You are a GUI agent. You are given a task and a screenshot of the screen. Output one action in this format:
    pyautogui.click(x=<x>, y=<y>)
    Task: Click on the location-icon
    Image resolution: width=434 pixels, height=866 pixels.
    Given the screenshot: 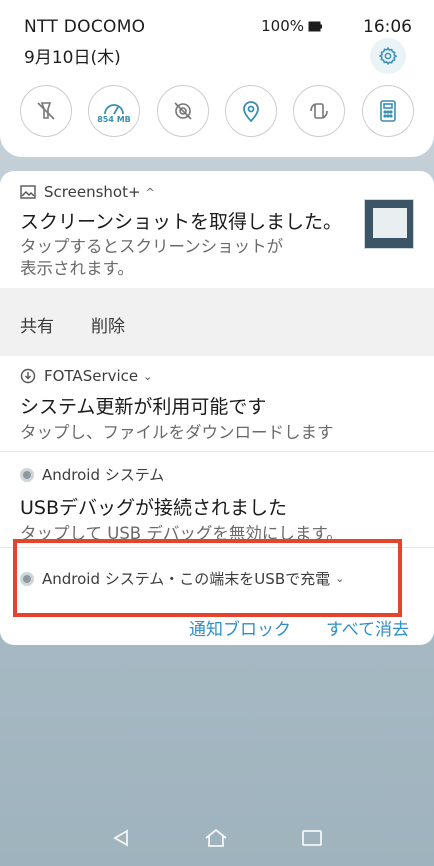 What is the action you would take?
    pyautogui.click(x=251, y=112)
    